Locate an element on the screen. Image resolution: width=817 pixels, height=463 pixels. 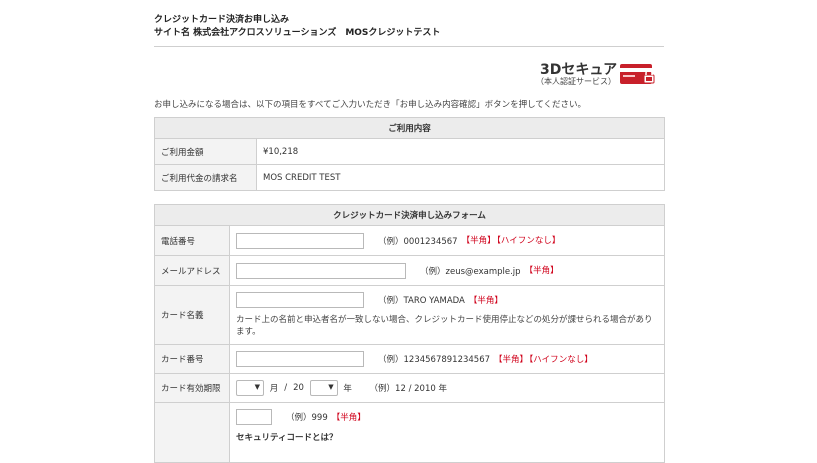
phone-row: 電話番号 （例）0001234567 【半角】【ハイフンなし】 is located at coordinates (409, 240).